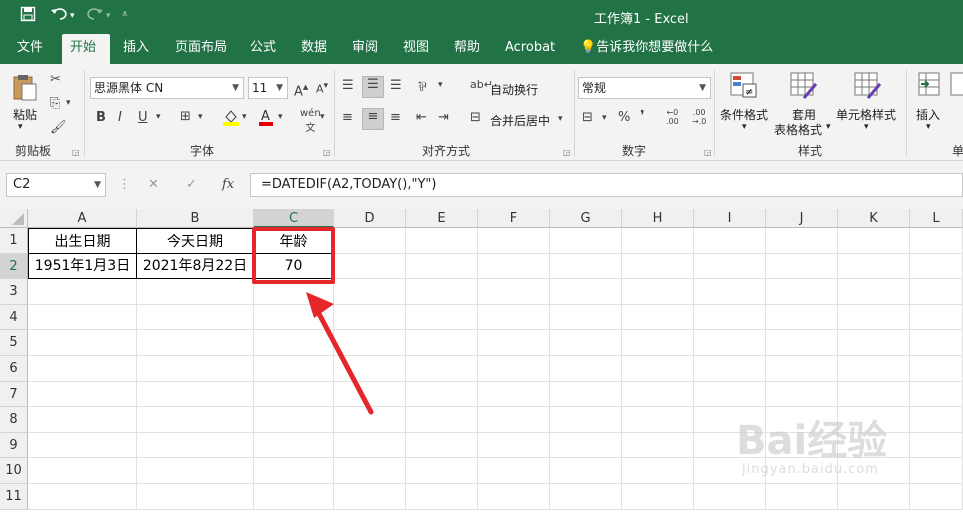  I want to click on cell-g3, so click(586, 292).